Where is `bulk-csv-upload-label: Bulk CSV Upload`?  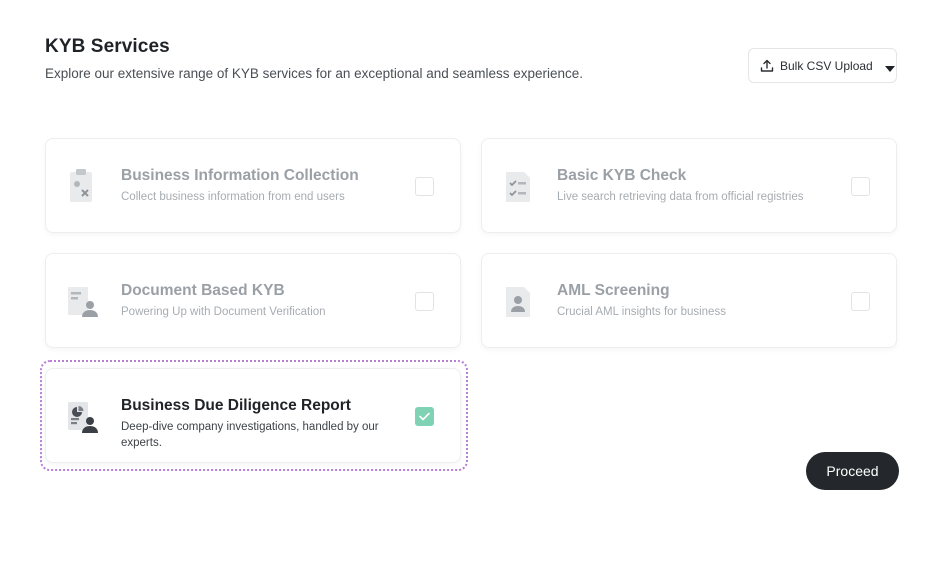 bulk-csv-upload-label: Bulk CSV Upload is located at coordinates (826, 65).